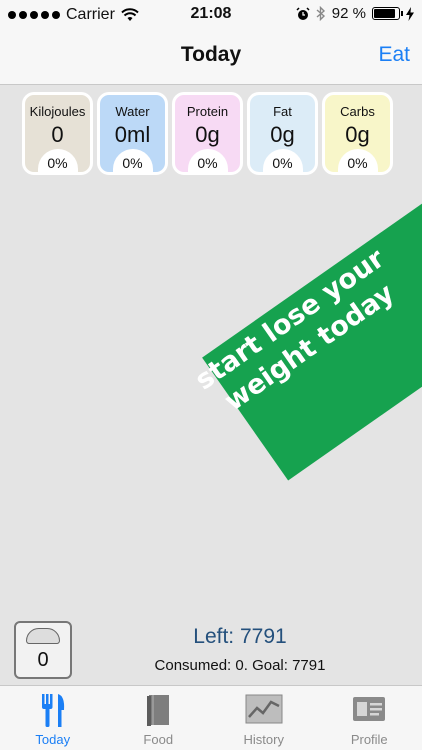 This screenshot has height=750, width=422. I want to click on tab-today: Today, so click(53, 718).